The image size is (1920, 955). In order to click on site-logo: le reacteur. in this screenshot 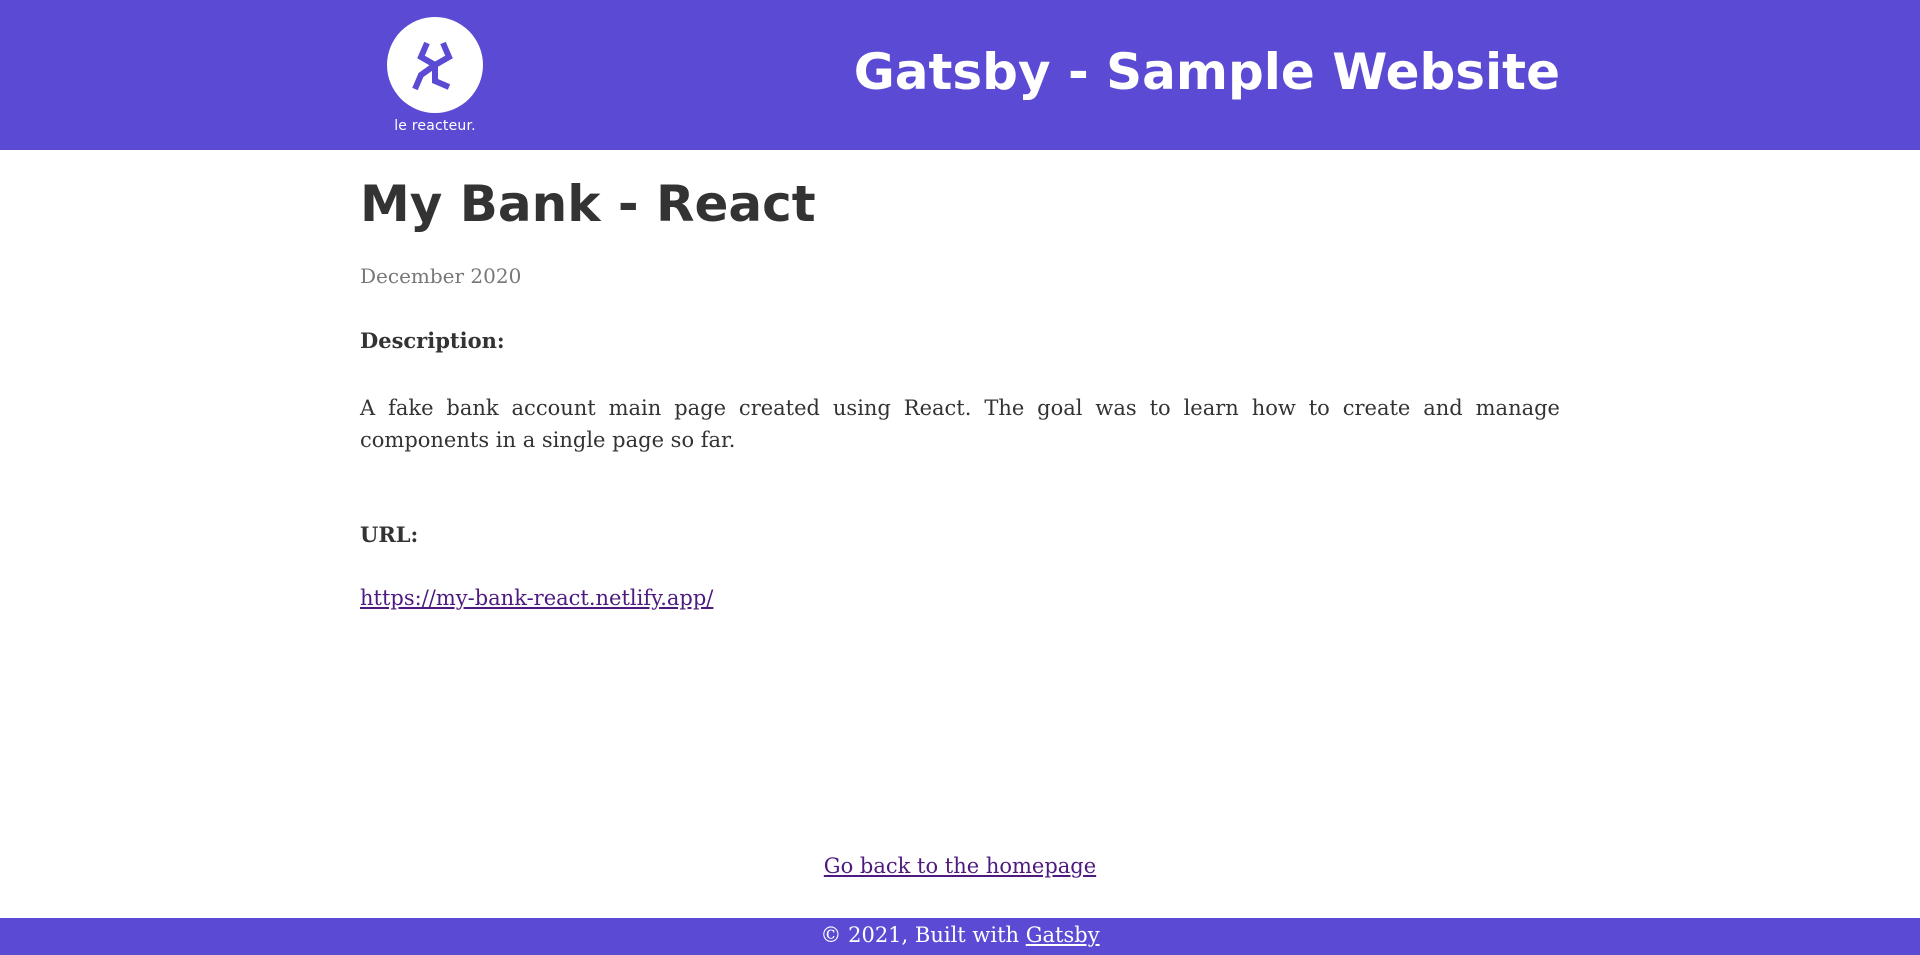, I will do `click(435, 75)`.